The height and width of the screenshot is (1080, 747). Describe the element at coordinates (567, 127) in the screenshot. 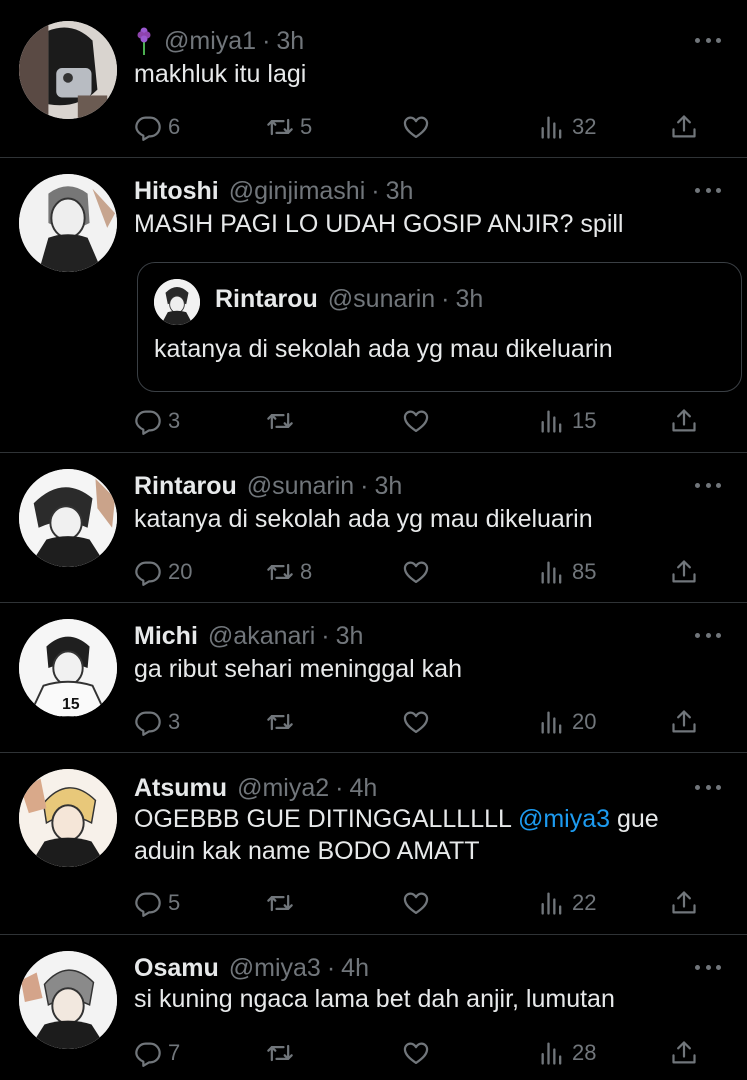

I see `views-button: 32` at that location.